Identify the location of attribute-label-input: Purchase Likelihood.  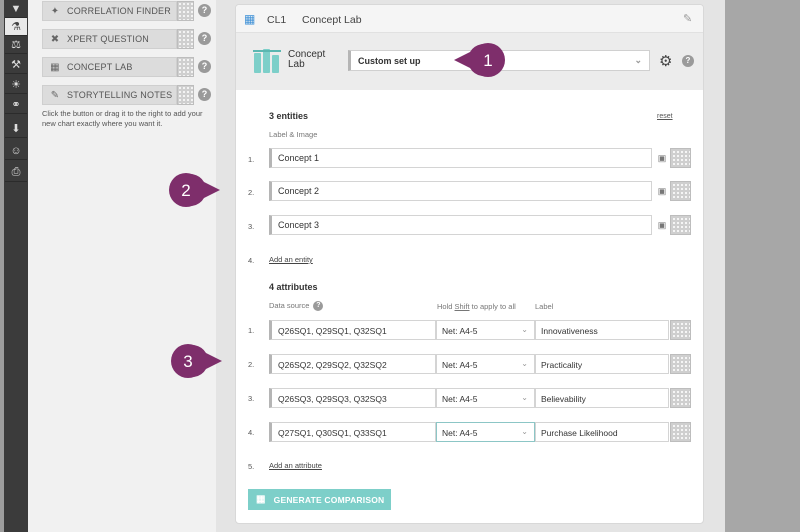
(602, 432).